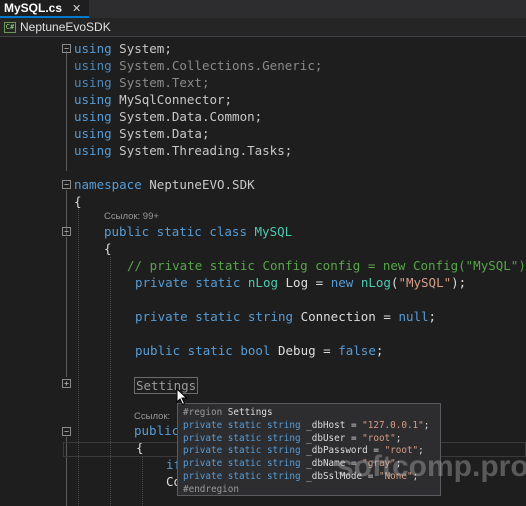 This screenshot has width=526, height=506. Describe the element at coordinates (182, 397) in the screenshot. I see `mouse-pointer-icon` at that location.